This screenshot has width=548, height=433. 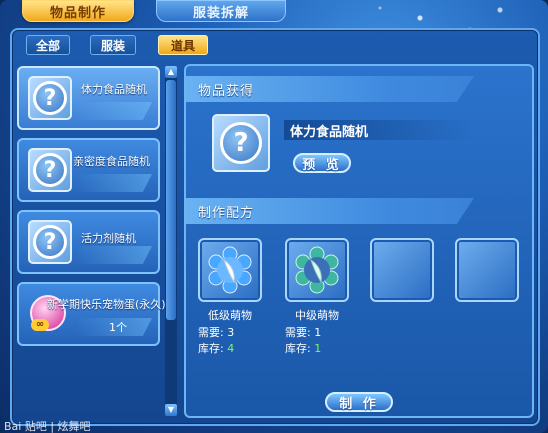 I want to click on result-section-header: 物品获得, so click(x=330, y=89).